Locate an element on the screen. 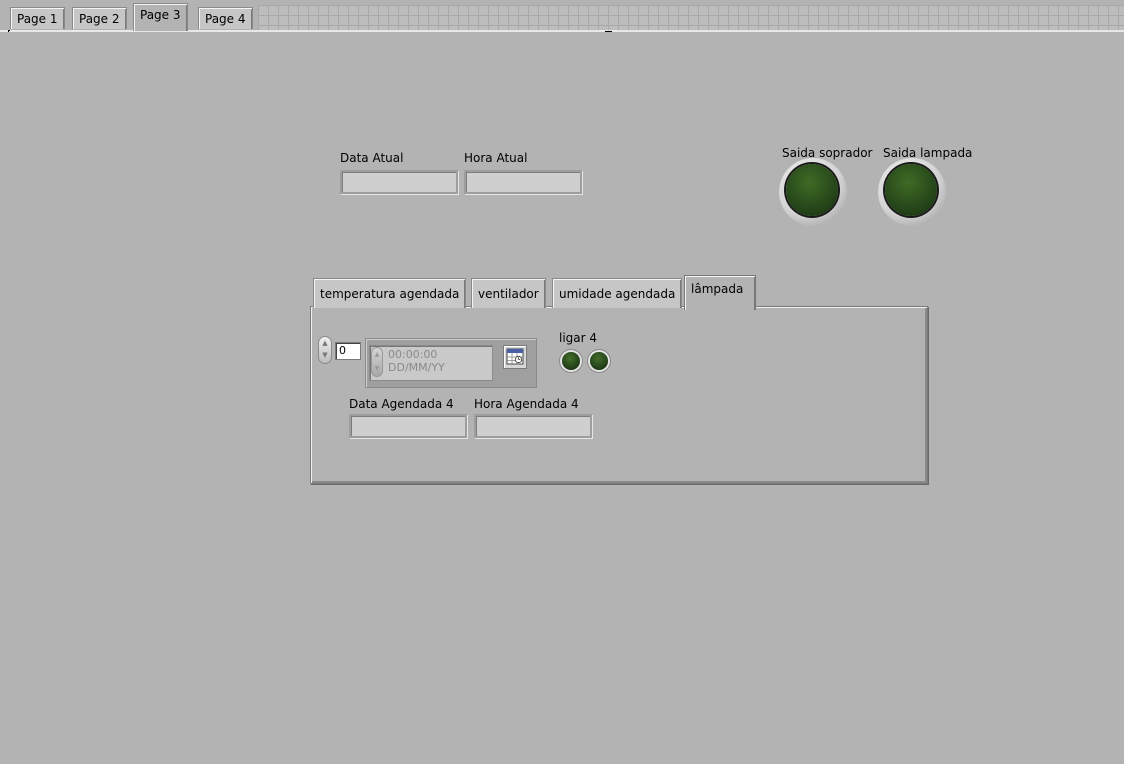 This screenshot has height=764, width=1124. calendar-icon is located at coordinates (515, 356).